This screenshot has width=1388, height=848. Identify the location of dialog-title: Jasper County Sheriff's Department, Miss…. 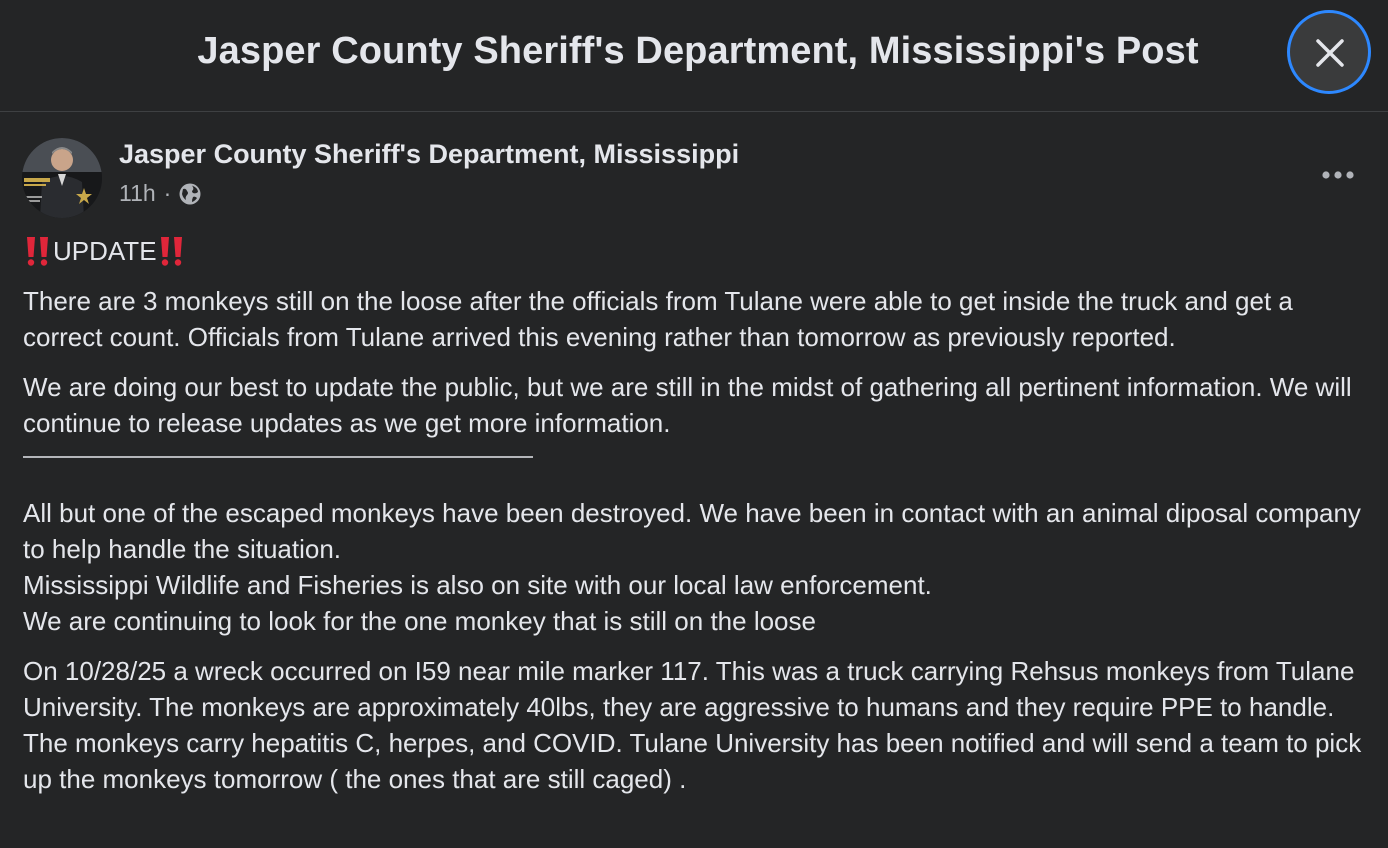
(698, 51).